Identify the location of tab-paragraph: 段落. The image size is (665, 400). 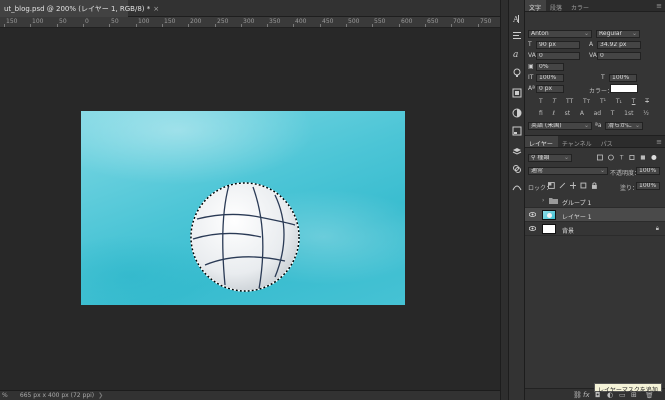
(556, 6).